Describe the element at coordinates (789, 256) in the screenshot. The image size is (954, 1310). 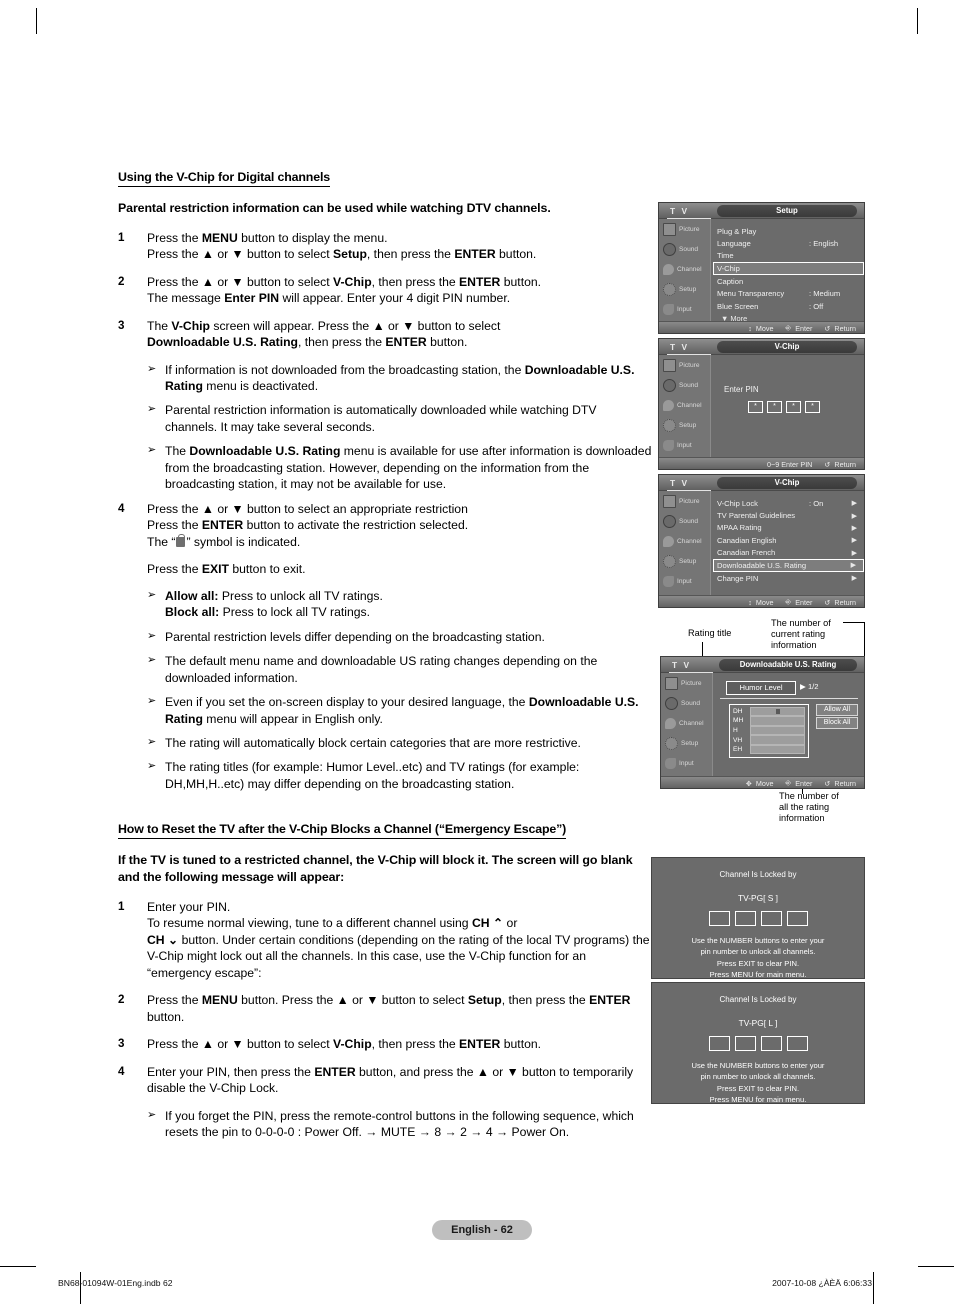
I see `osd-menu-row: Time` at that location.